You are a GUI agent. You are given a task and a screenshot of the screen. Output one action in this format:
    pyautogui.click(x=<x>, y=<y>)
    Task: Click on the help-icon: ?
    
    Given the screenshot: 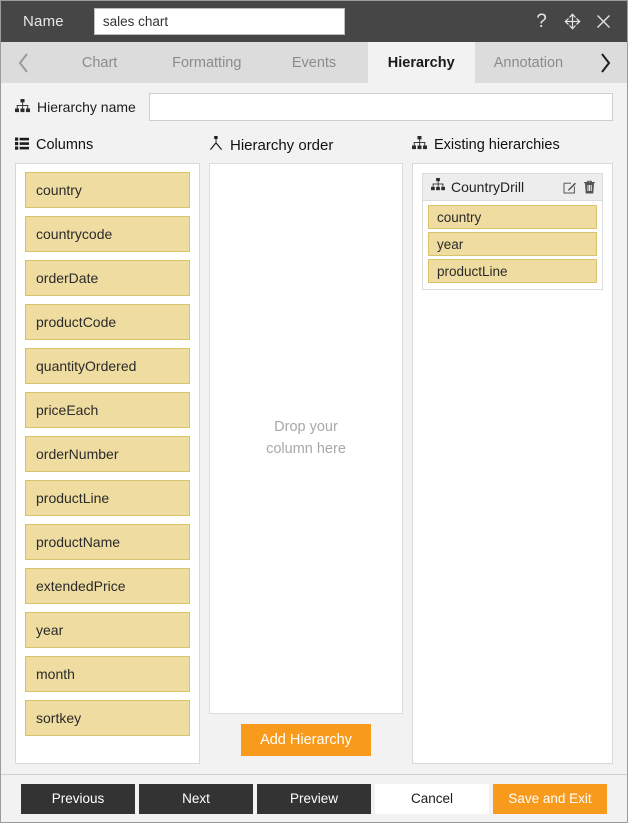 What is the action you would take?
    pyautogui.click(x=541, y=21)
    